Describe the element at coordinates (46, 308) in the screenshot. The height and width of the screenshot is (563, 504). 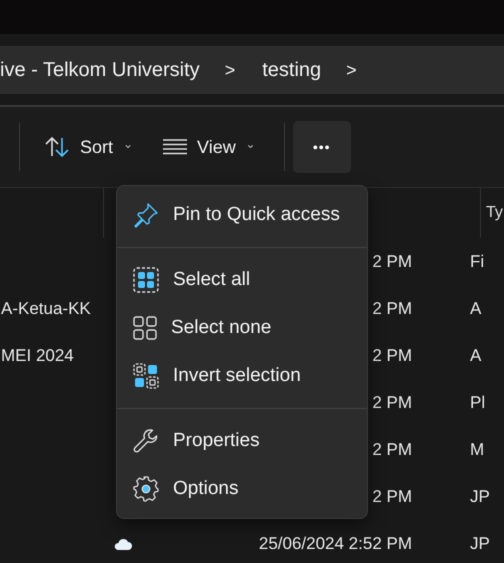
I see `file-name: A-Ketua-KK` at that location.